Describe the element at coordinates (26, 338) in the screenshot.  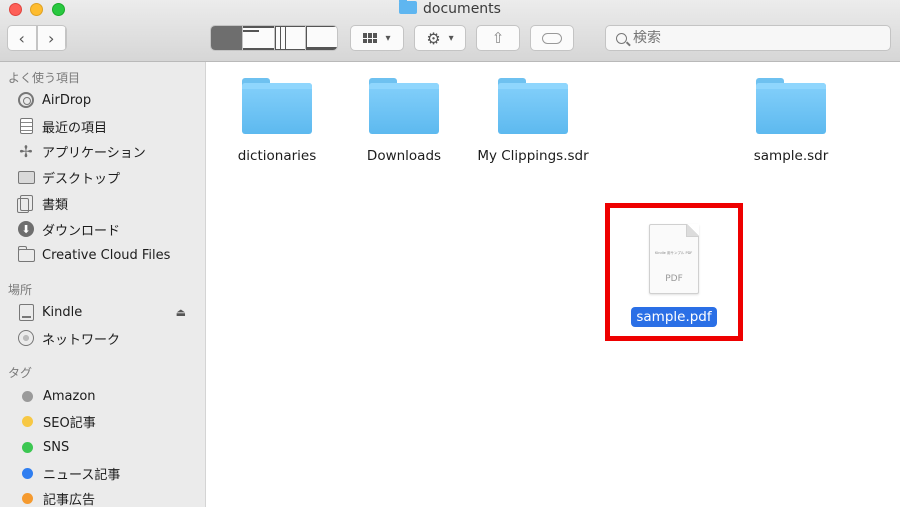
I see `network-icon` at that location.